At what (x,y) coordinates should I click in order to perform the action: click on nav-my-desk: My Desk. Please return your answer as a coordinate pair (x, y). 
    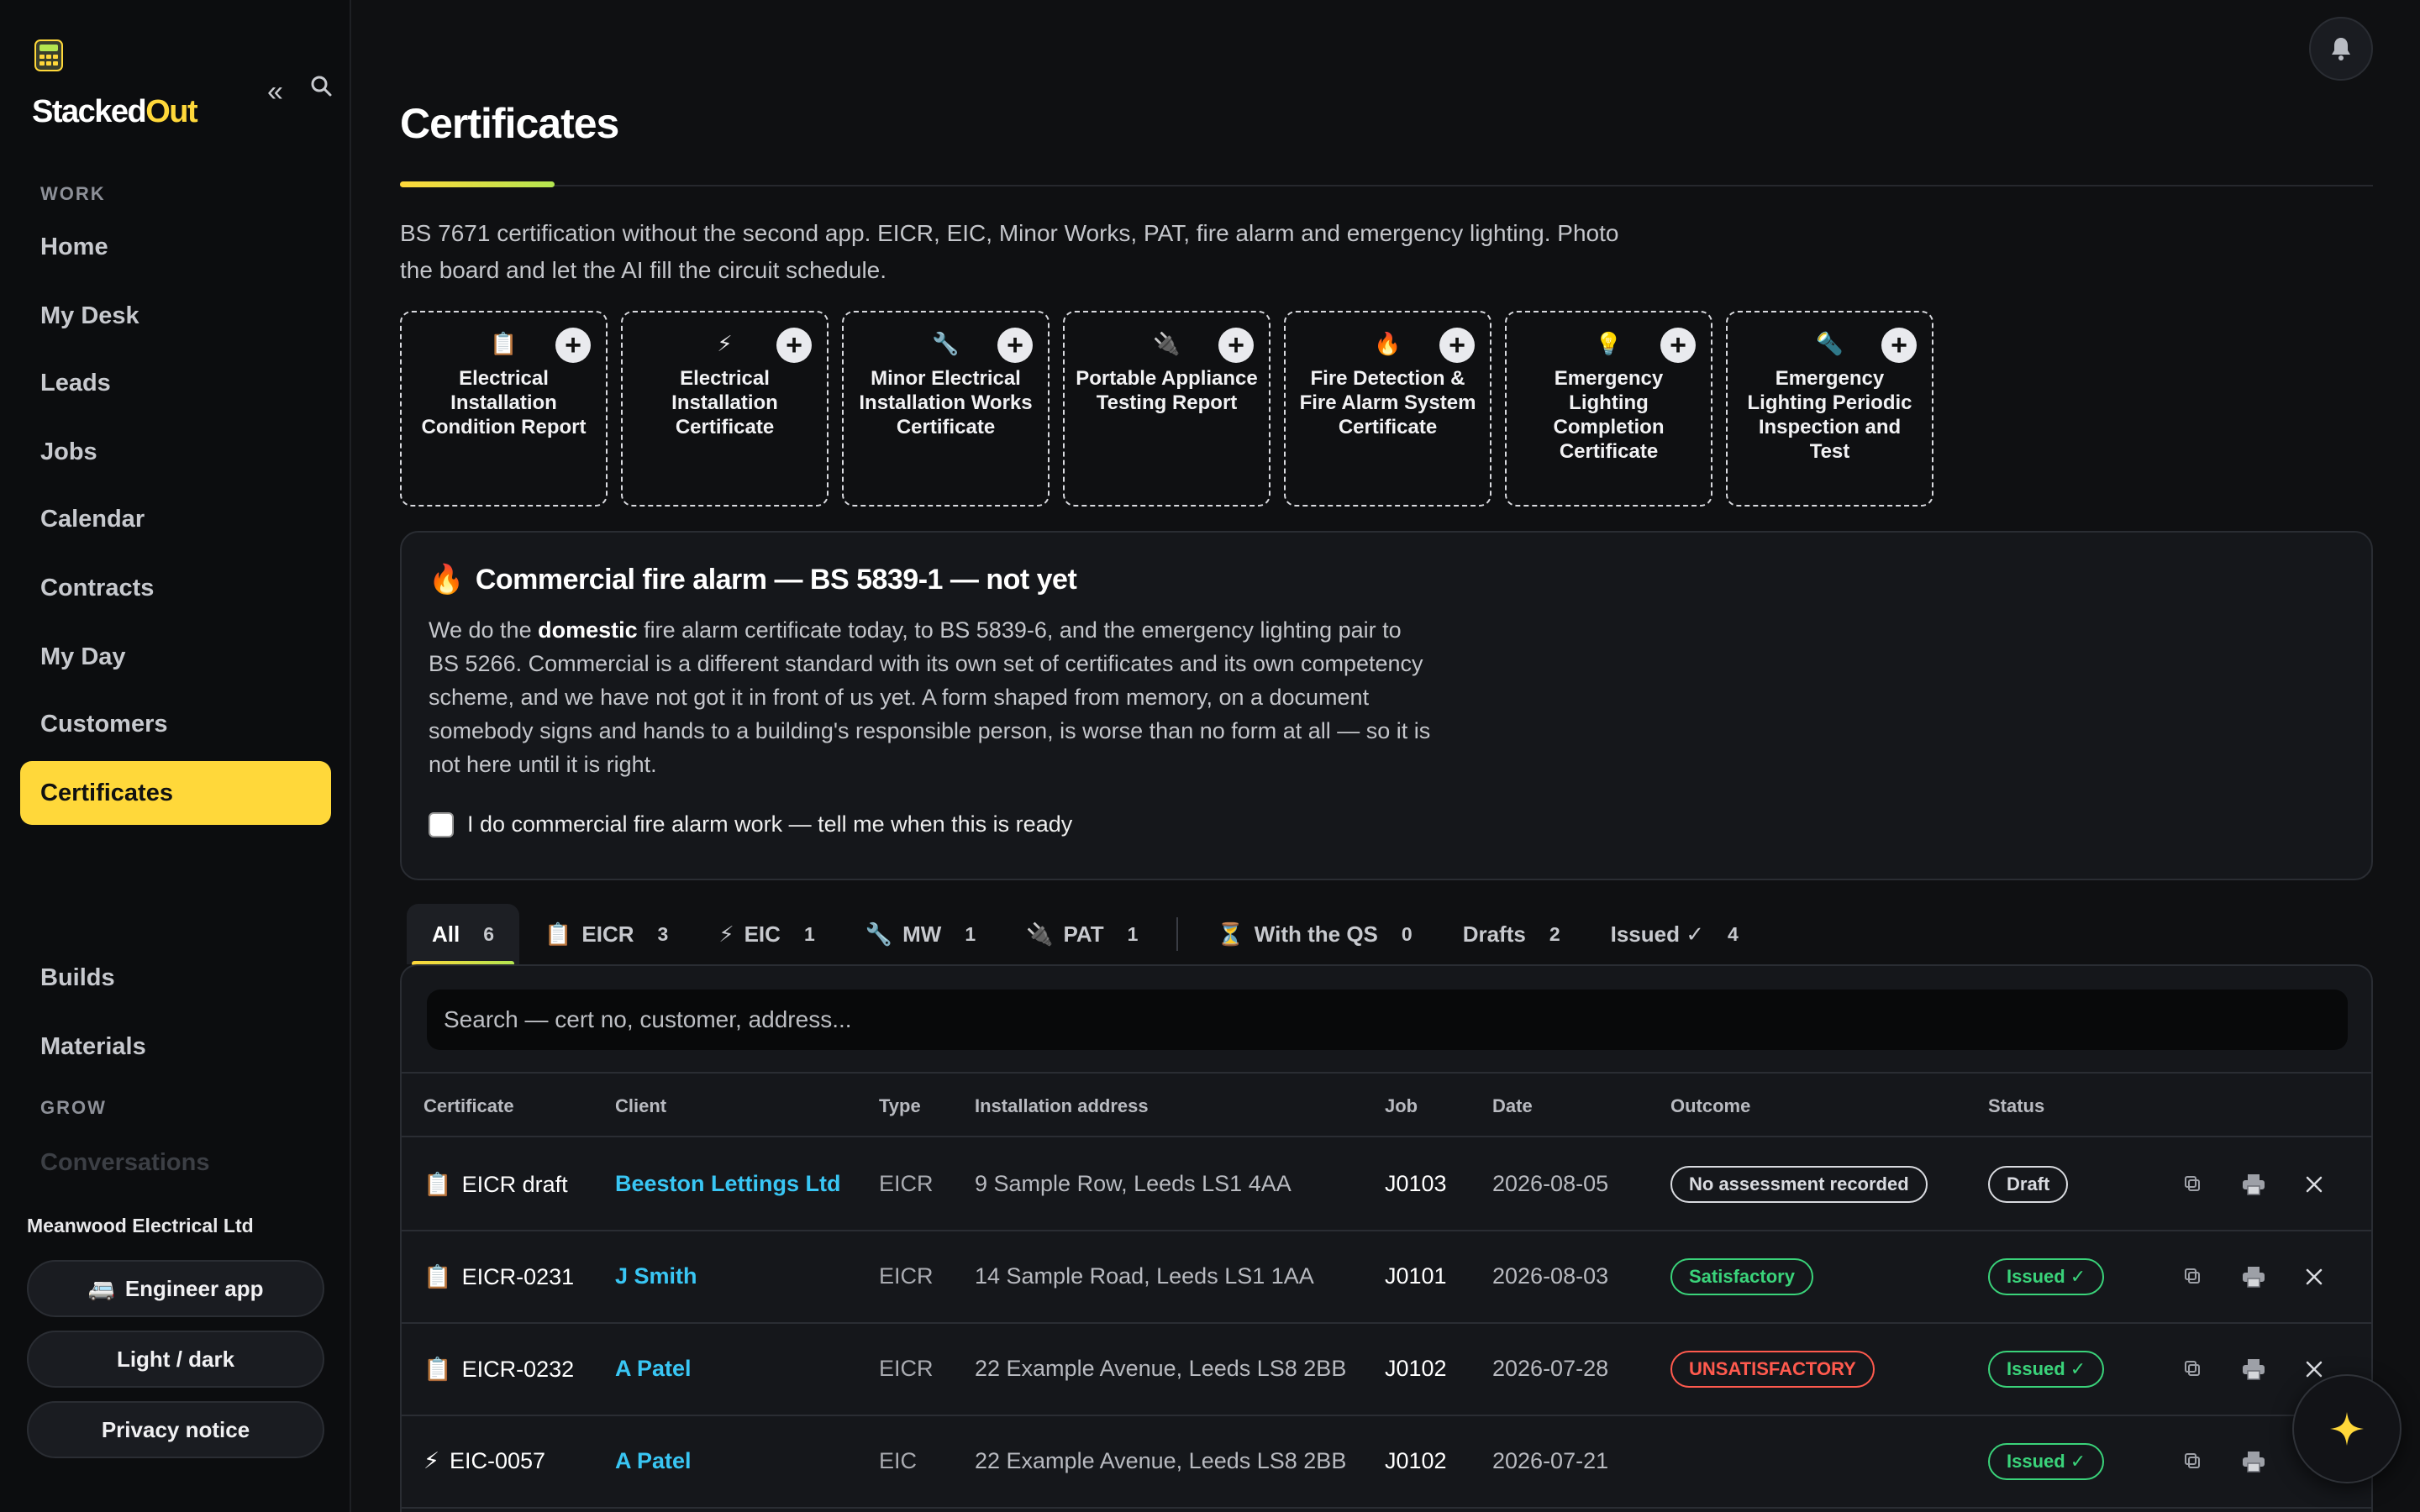
    Looking at the image, I should click on (176, 316).